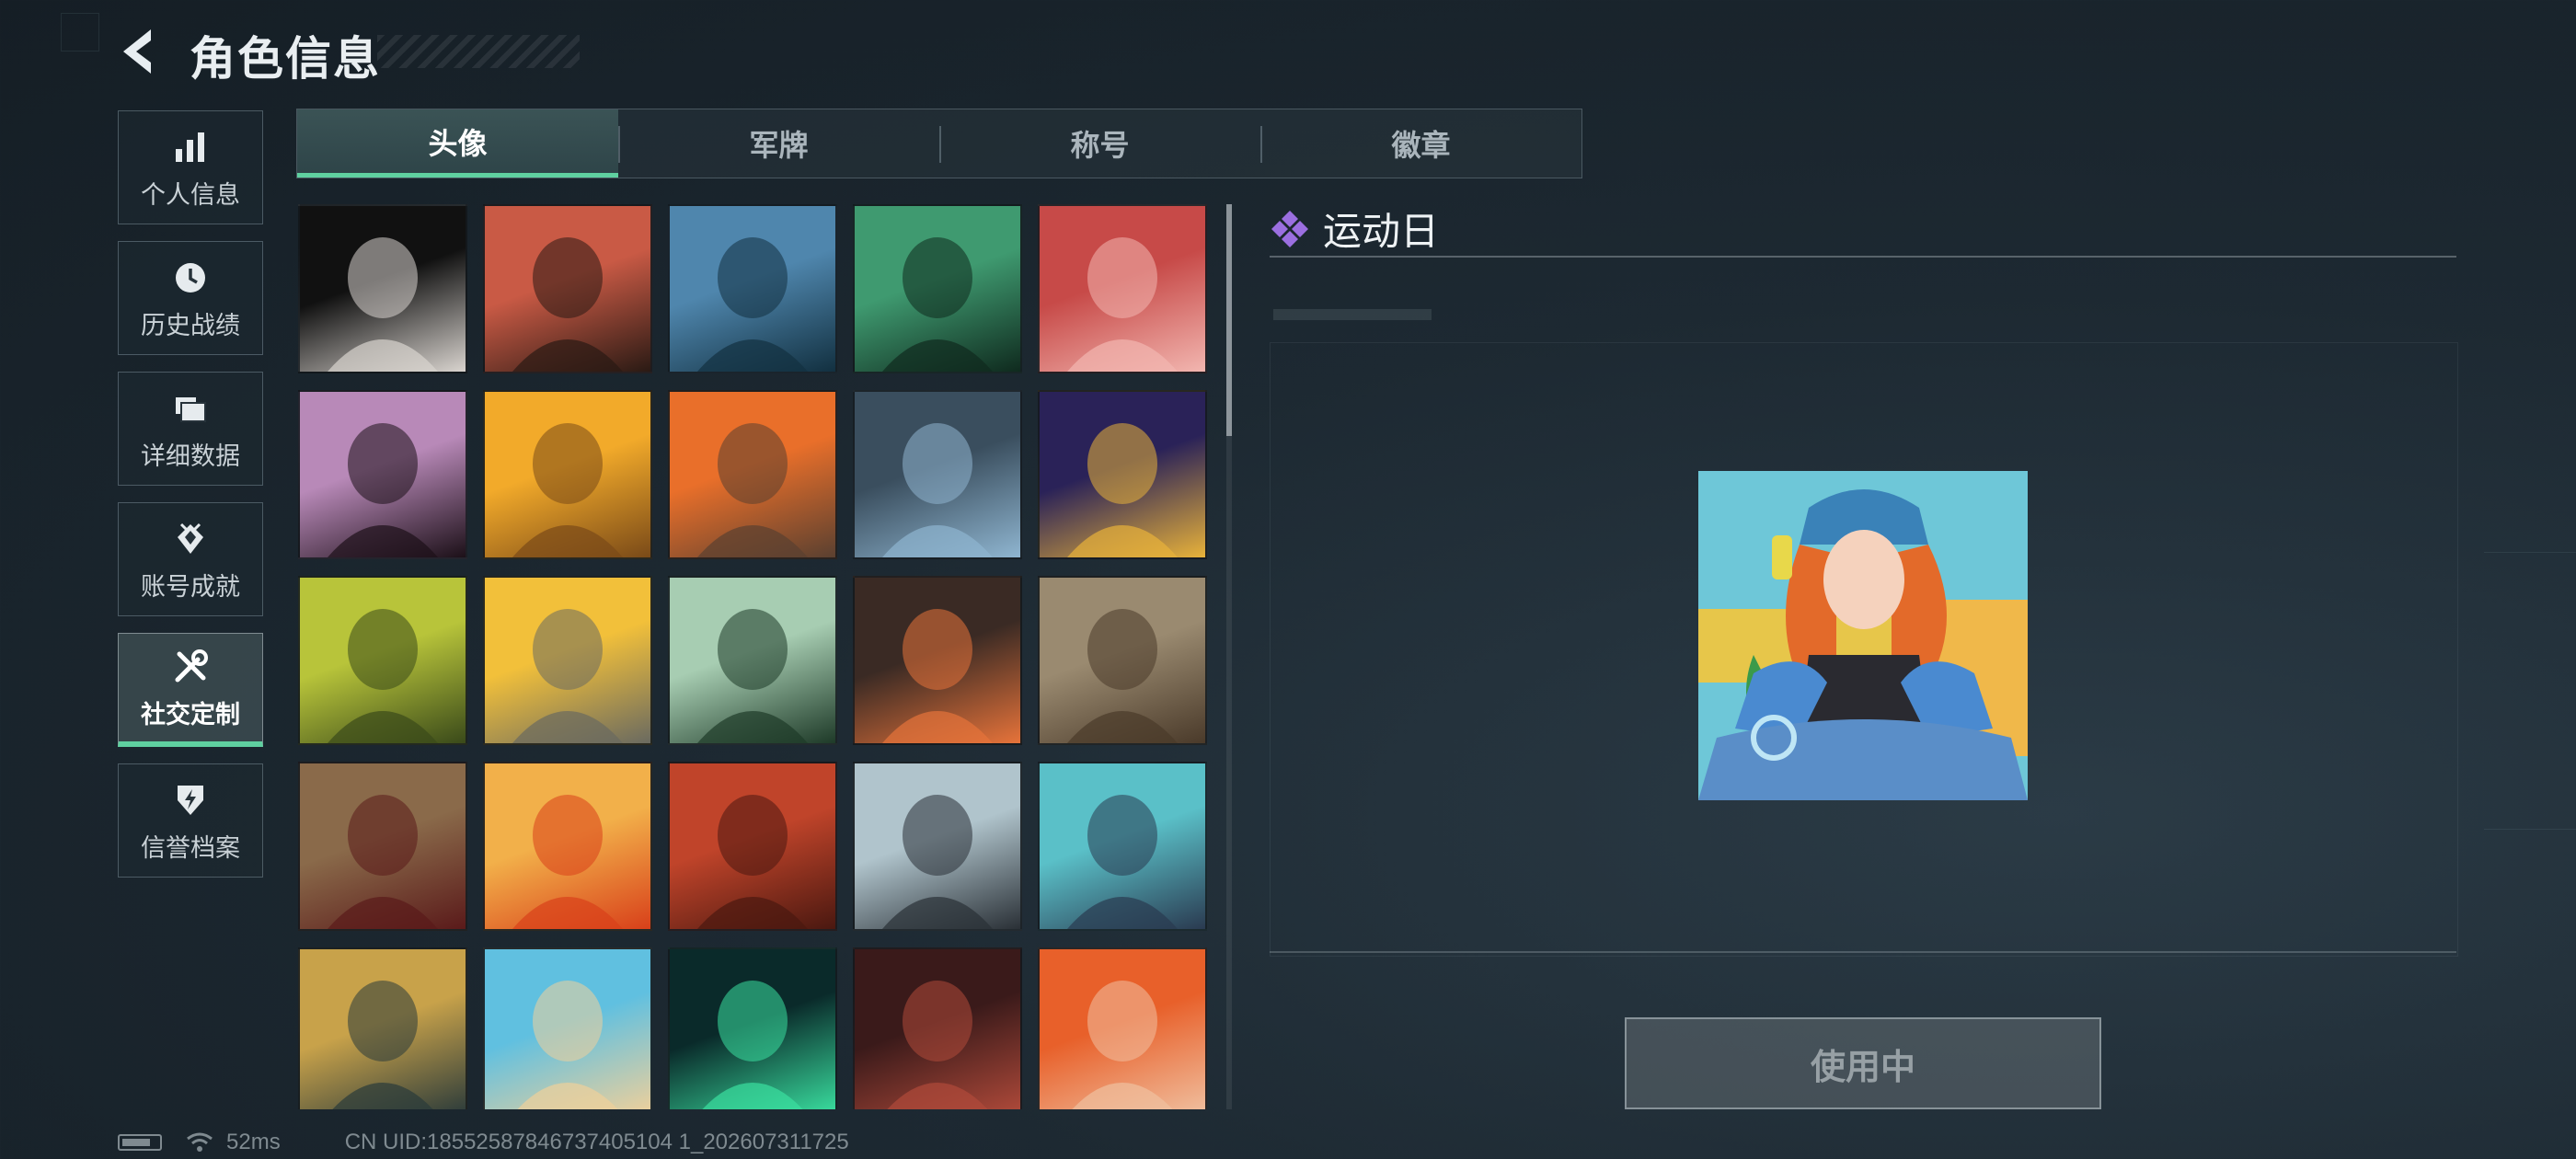 The width and height of the screenshot is (2576, 1159). I want to click on decor-frame-right, so click(2530, 691).